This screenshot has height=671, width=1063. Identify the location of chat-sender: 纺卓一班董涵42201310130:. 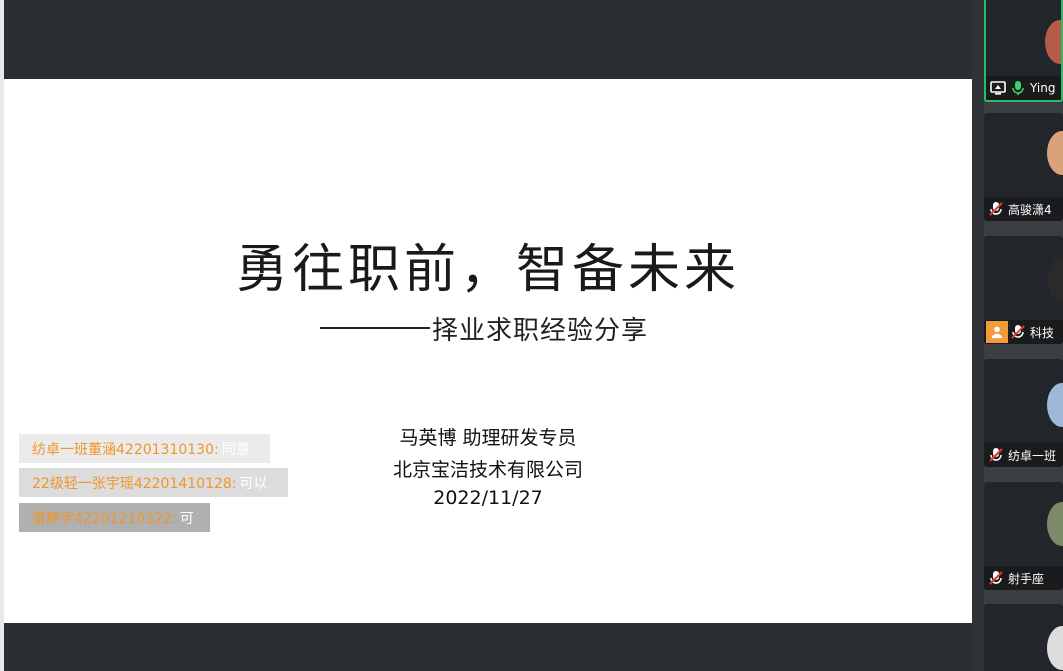
(125, 449).